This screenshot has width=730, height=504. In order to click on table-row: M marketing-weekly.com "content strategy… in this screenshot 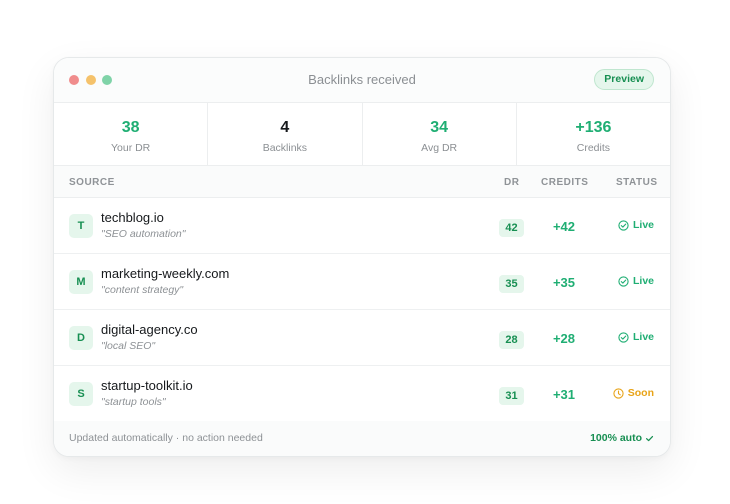, I will do `click(362, 282)`.